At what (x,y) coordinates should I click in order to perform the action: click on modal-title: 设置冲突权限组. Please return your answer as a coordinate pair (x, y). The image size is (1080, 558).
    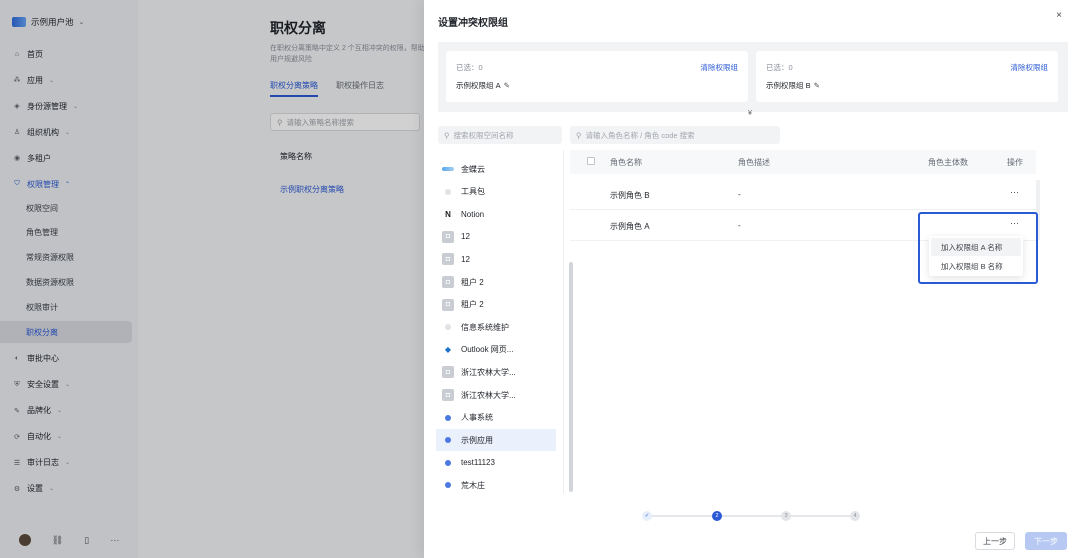
    Looking at the image, I should click on (473, 23).